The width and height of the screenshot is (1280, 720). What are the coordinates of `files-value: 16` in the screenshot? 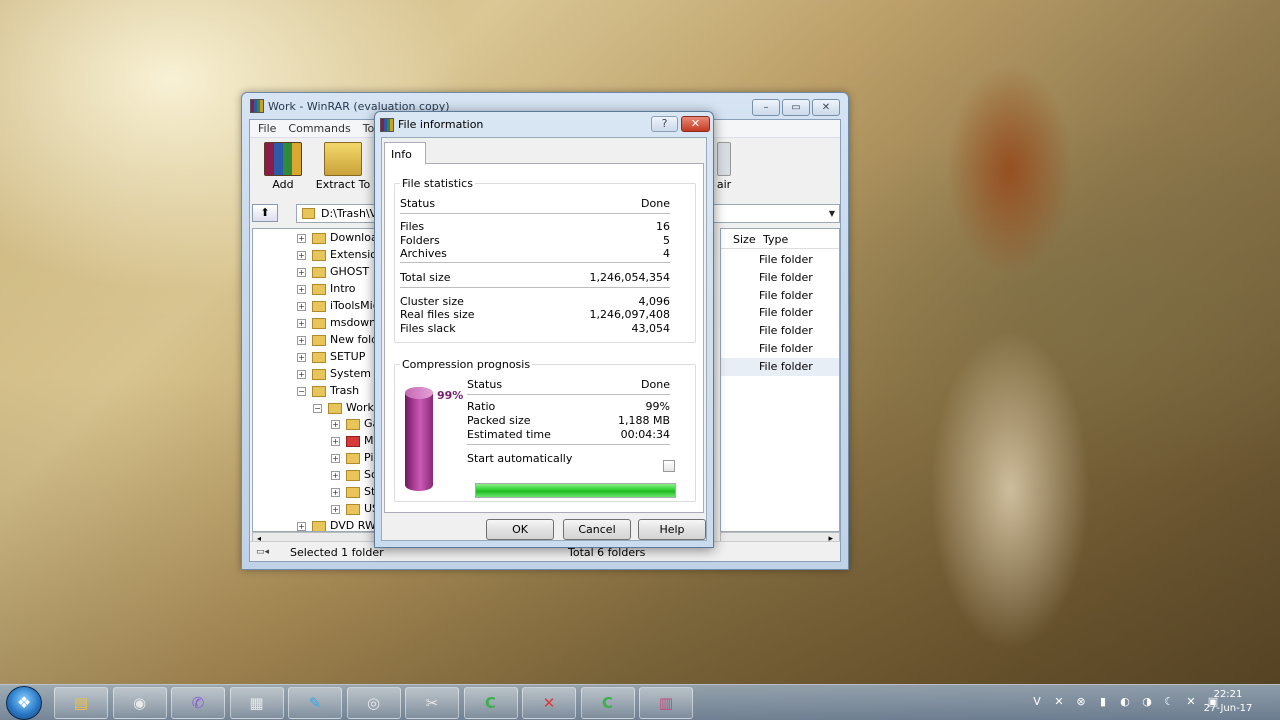 It's located at (663, 226).